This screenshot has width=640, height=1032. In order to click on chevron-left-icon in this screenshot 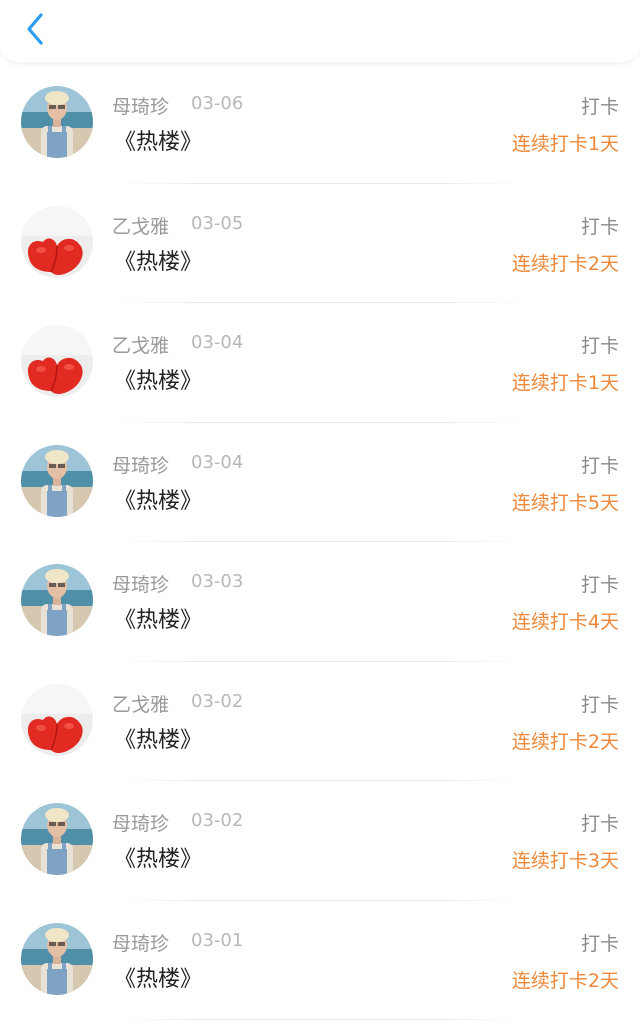, I will do `click(35, 29)`.